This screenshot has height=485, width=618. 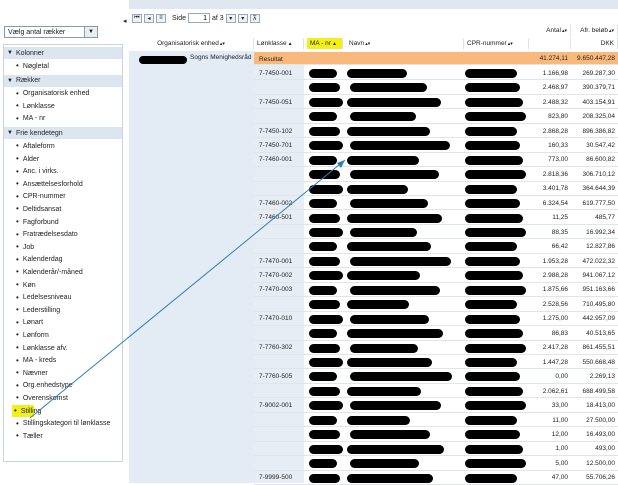 I want to click on tree-item: • Alder, so click(x=27, y=159).